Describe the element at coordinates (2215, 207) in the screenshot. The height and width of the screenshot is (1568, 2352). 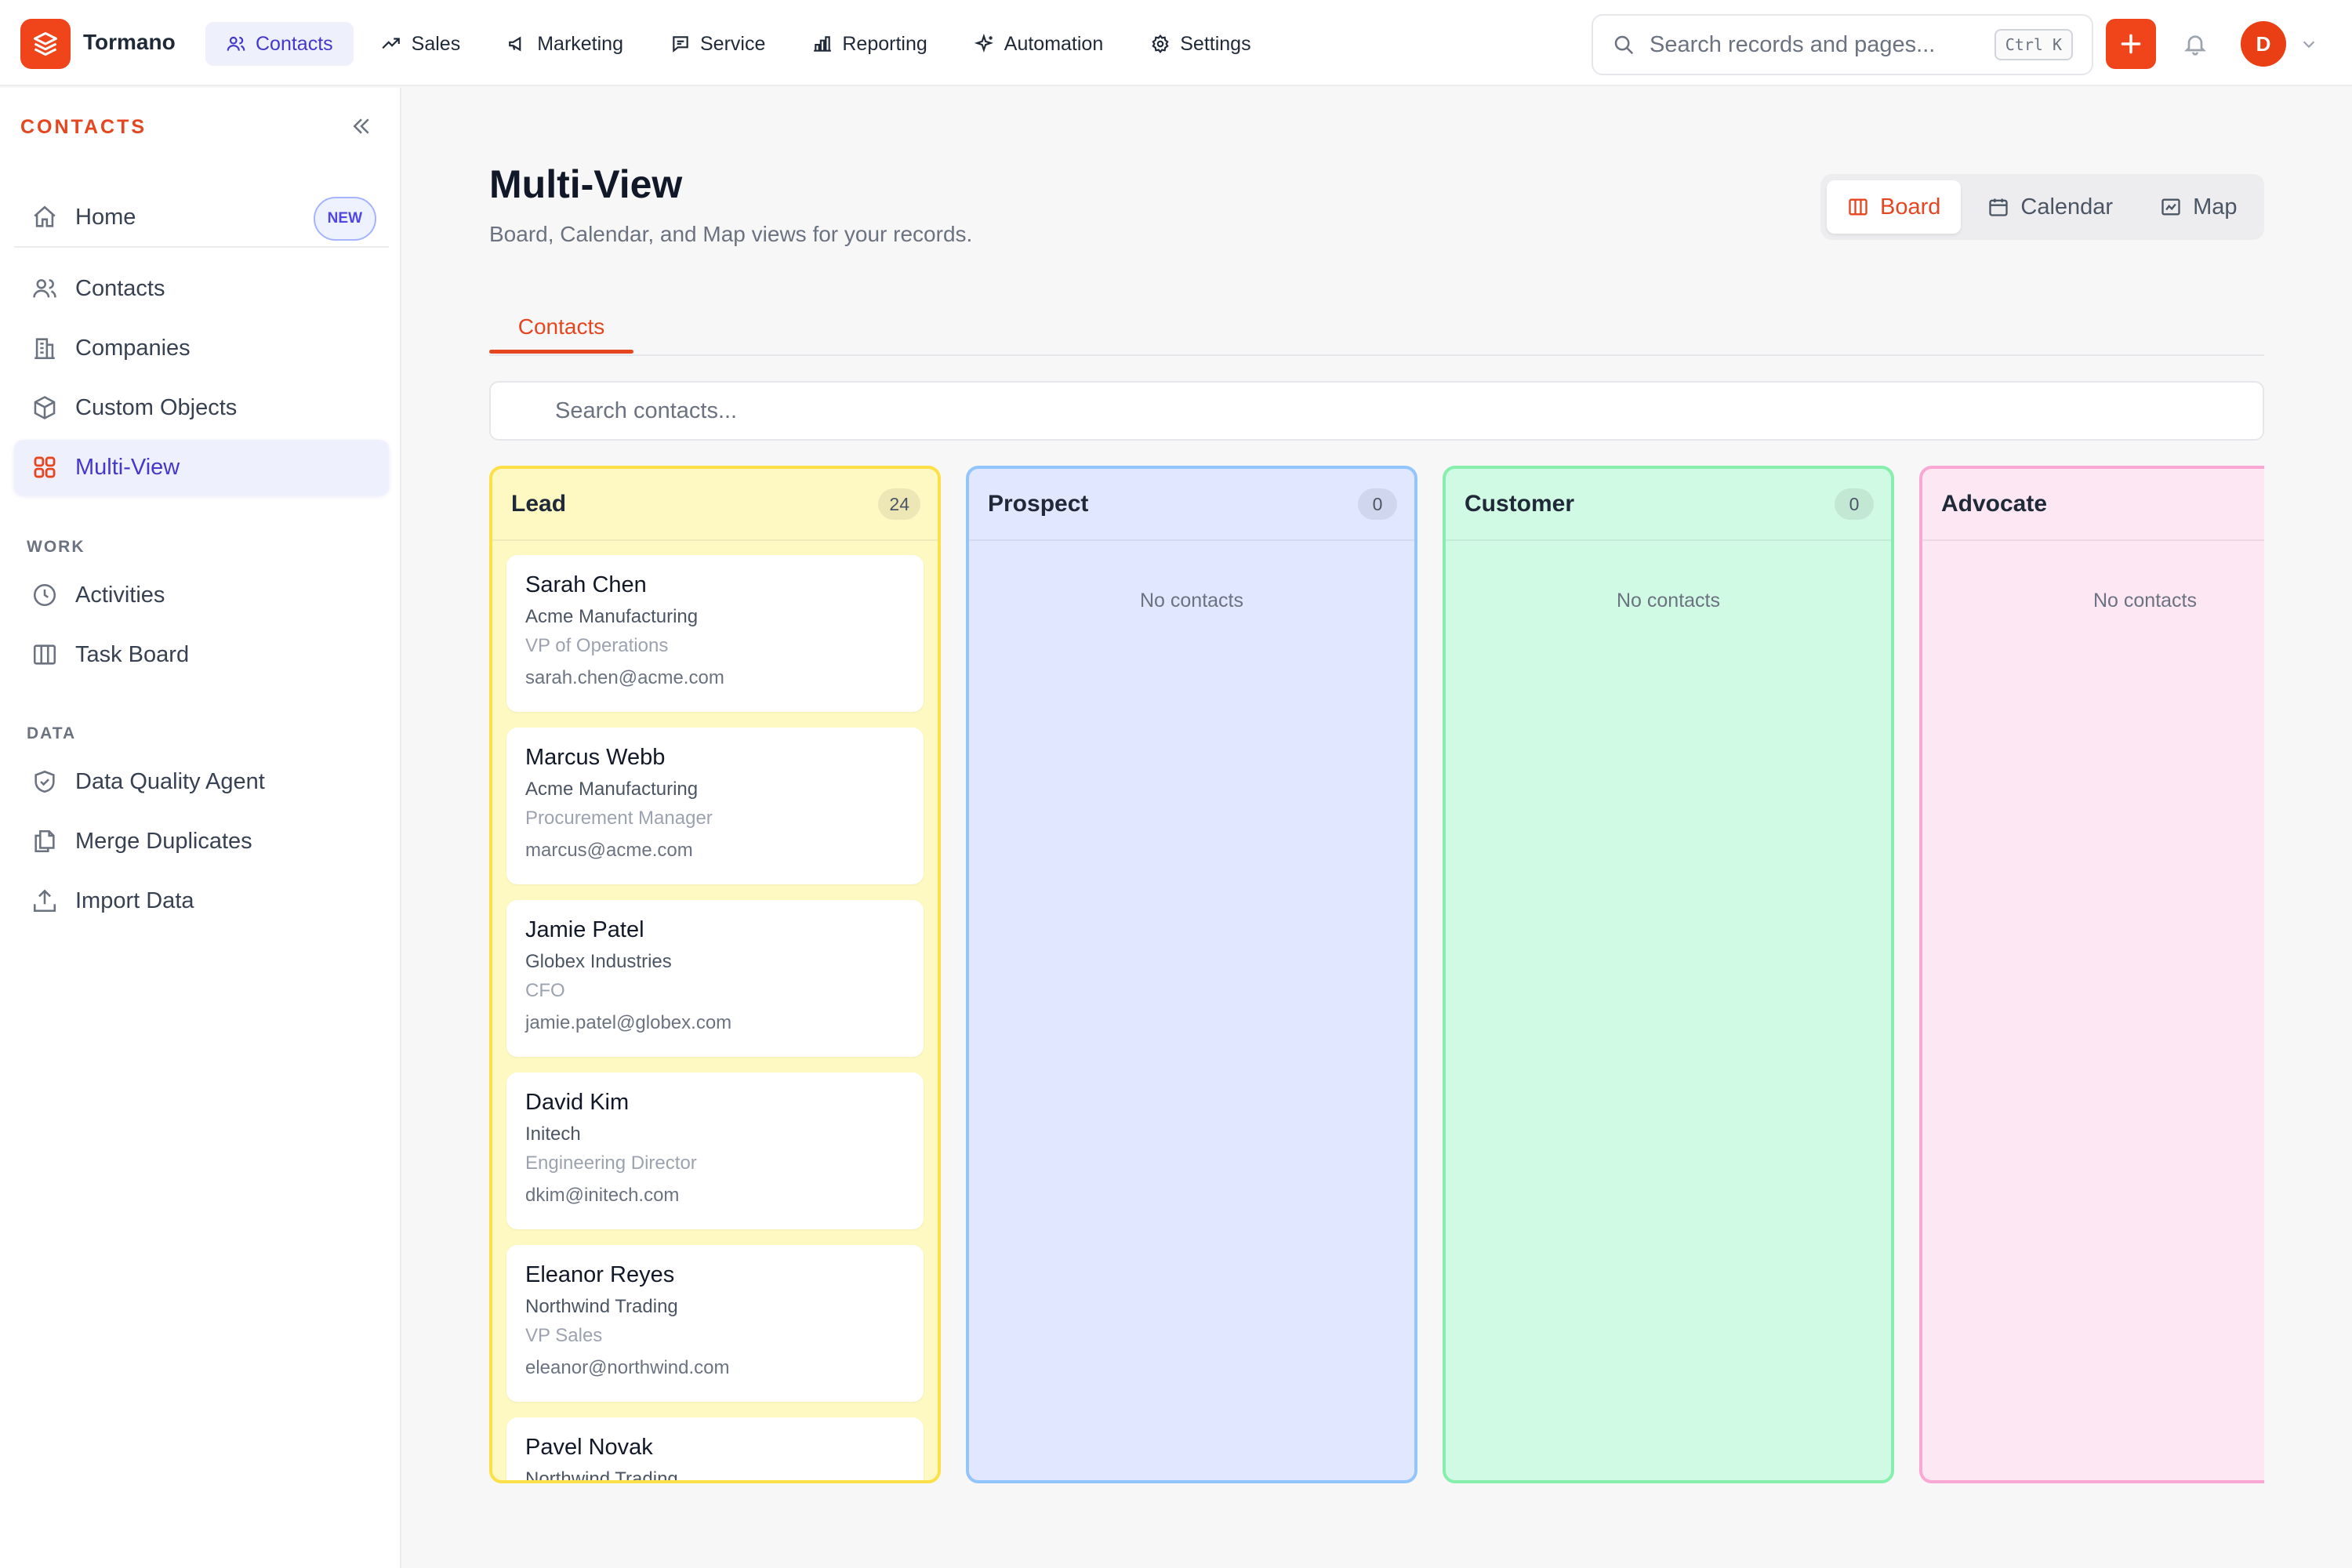
I see `view-label: Map` at that location.